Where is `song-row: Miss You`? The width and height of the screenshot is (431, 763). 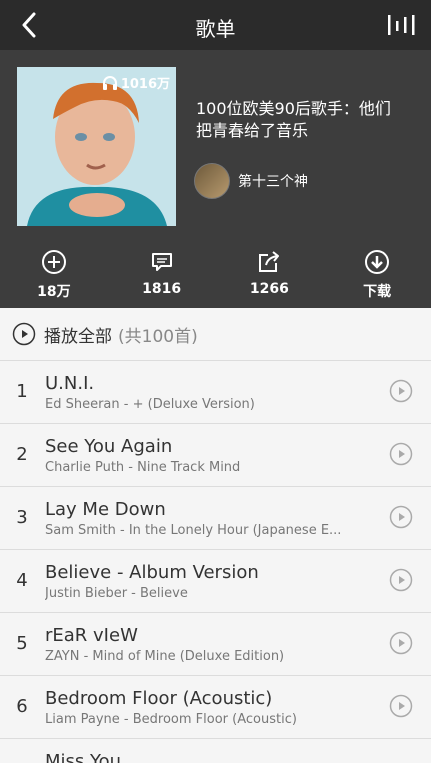 song-row: Miss You is located at coordinates (215, 751).